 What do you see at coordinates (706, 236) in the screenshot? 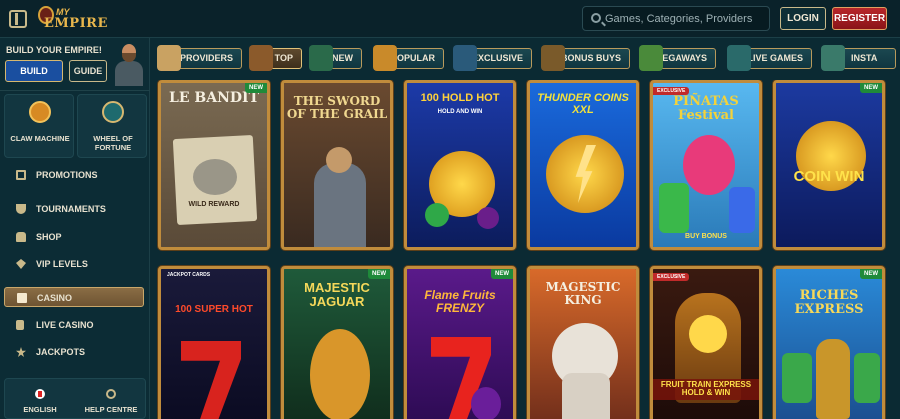
I see `game-subtitle: BUY BONUS` at bounding box center [706, 236].